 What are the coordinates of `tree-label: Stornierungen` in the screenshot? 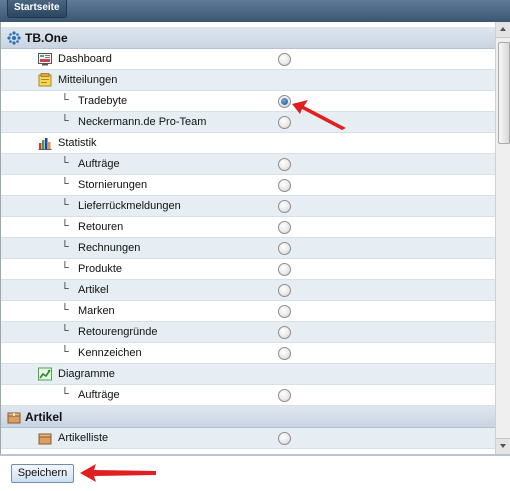 It's located at (113, 185).